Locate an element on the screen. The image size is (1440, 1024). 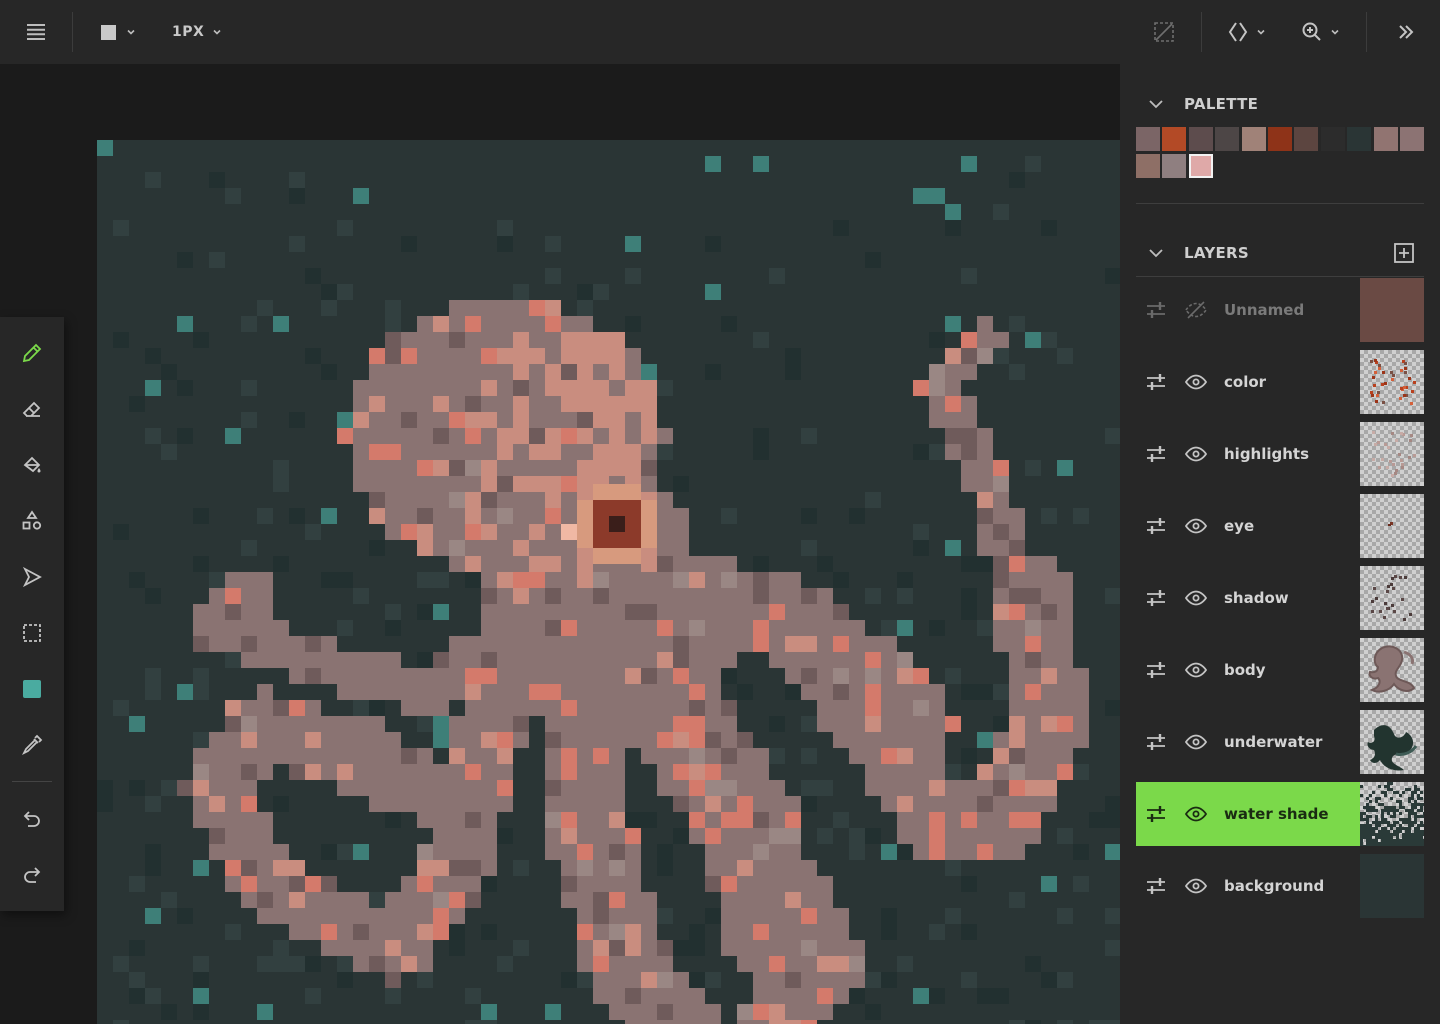
layer-row: eye is located at coordinates (1248, 526).